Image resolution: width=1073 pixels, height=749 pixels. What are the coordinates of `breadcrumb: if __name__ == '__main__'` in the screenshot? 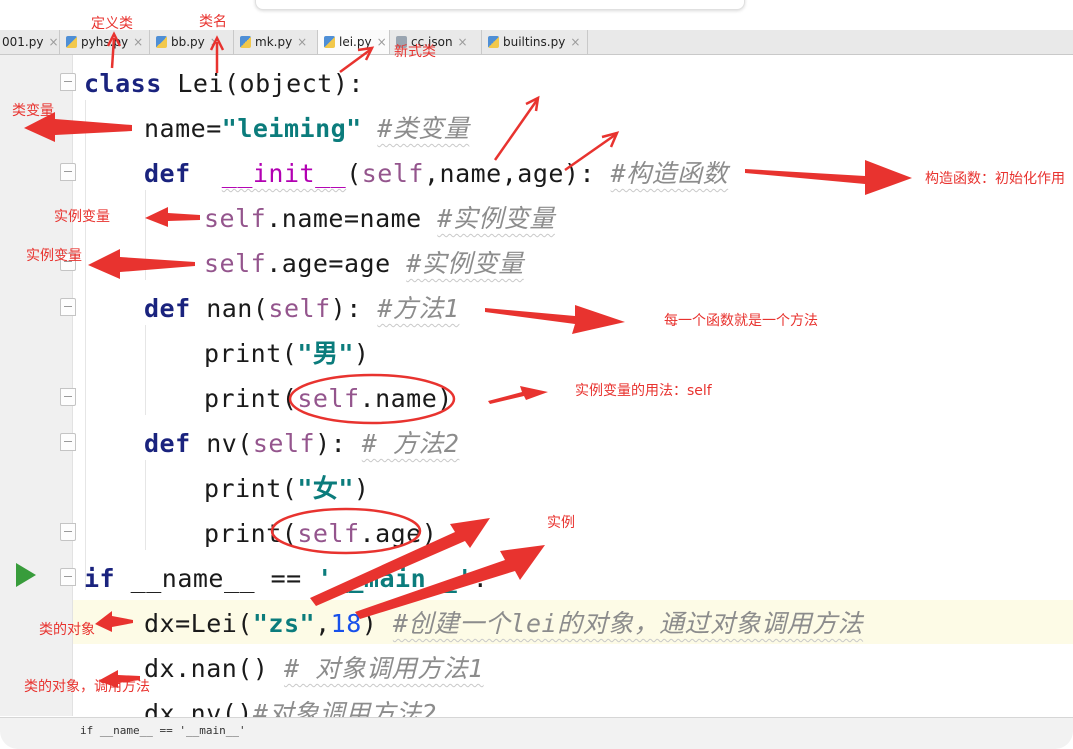 It's located at (163, 730).